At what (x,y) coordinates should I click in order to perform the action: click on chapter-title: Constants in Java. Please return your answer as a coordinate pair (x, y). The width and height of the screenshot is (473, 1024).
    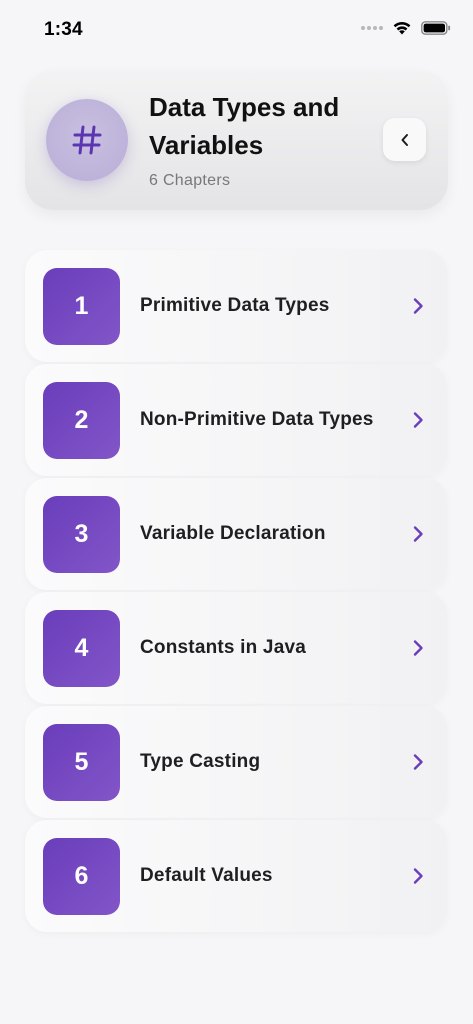
    Looking at the image, I should click on (223, 647).